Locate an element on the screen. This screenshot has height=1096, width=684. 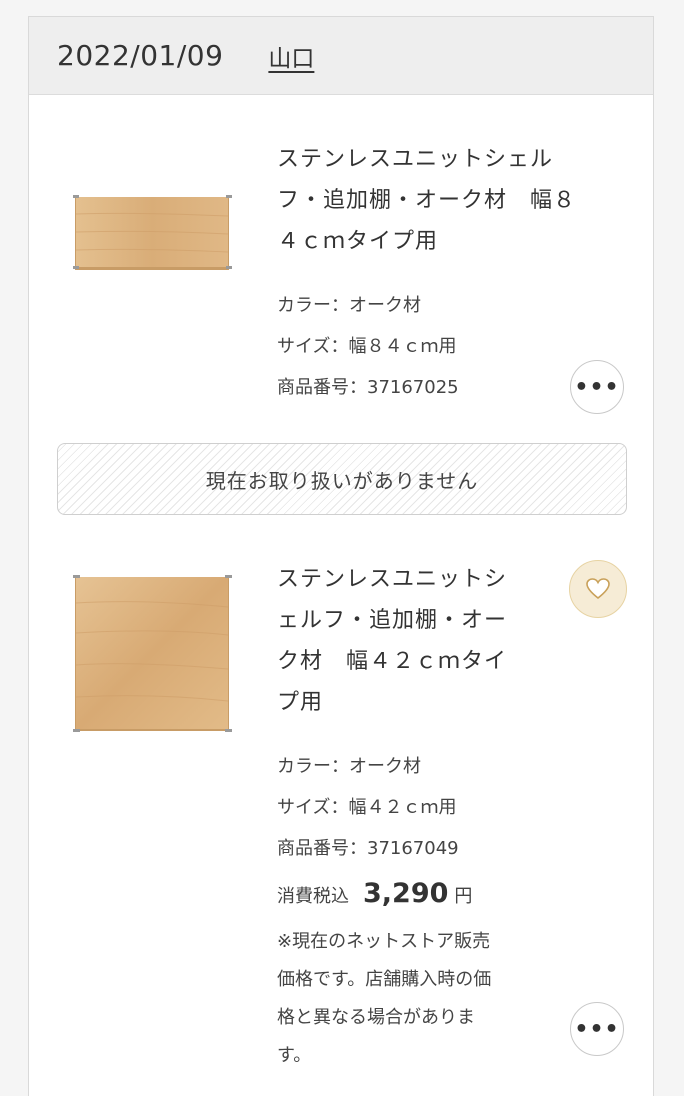
product-meta: カラー：オーク材 サイズ：幅８４ｃｍ用 商品番号：37167025 is located at coordinates (368, 346).